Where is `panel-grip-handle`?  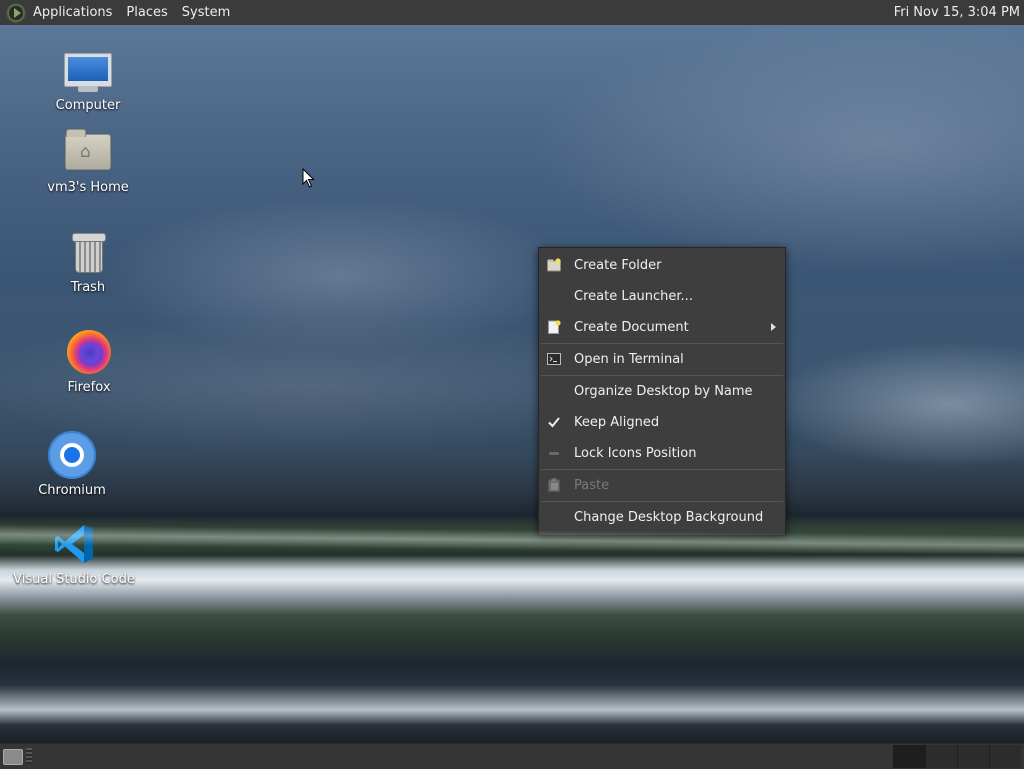
panel-grip-handle is located at coordinates (29, 756).